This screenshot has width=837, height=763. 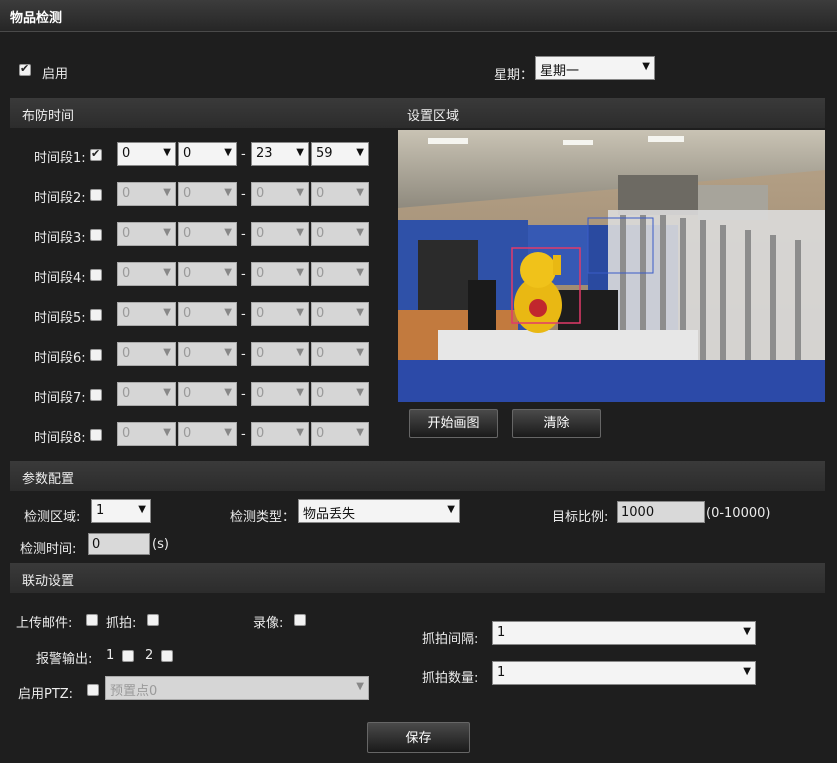 I want to click on title-bar: 物品检测, so click(x=418, y=16).